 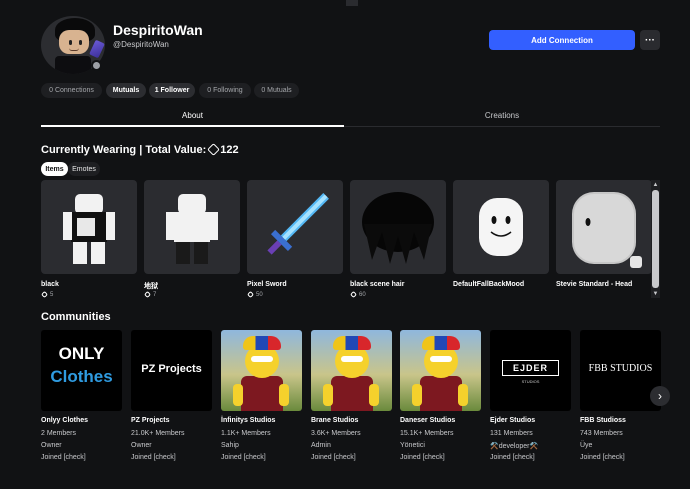 What do you see at coordinates (246, 433) in the screenshot?
I see `community-members: 1.1K+ Members` at bounding box center [246, 433].